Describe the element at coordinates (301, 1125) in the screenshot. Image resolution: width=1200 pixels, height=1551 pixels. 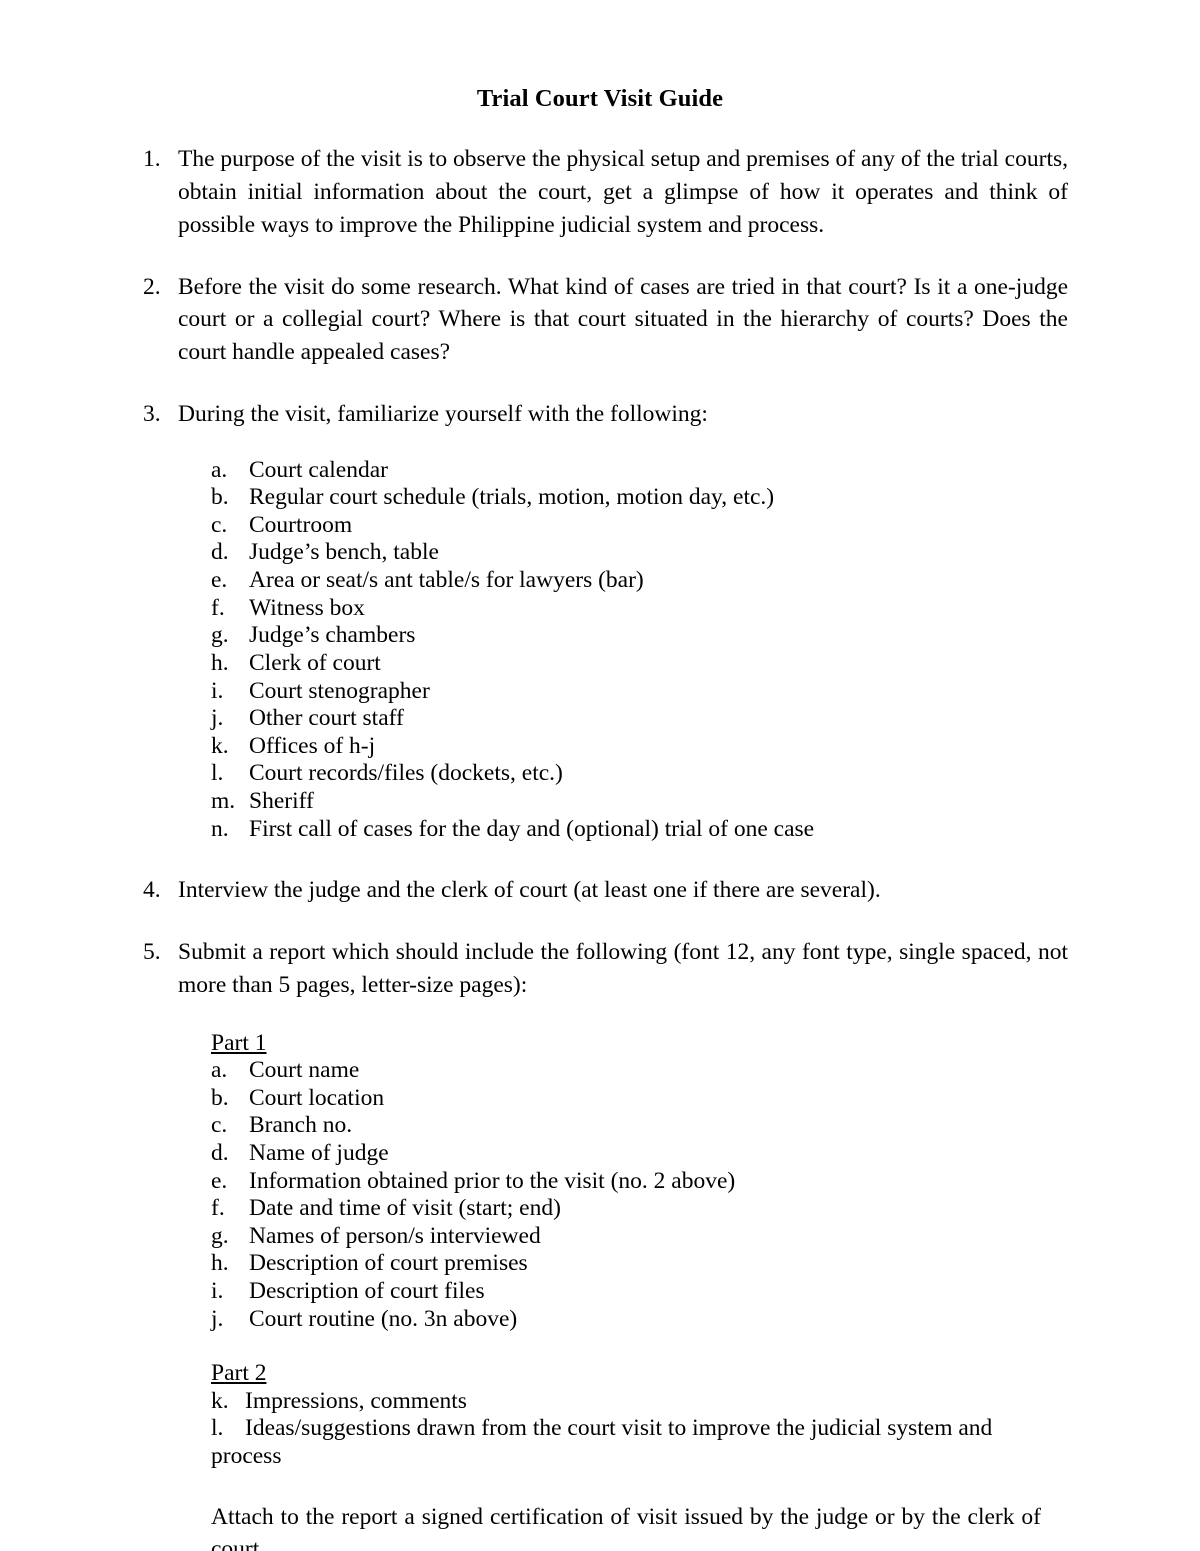
I see `list-item-label: Branch no.` at that location.